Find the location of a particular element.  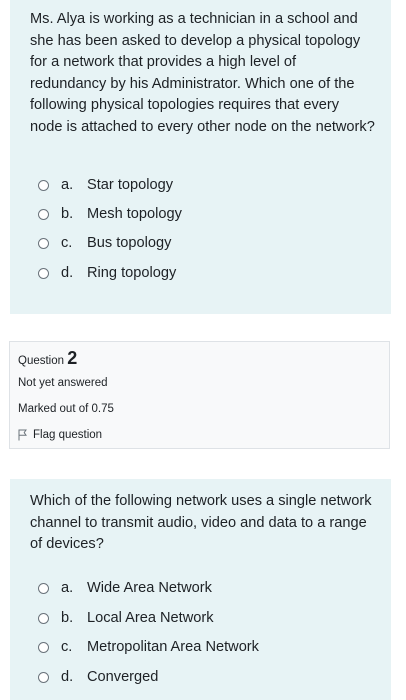

option-label: Bus topology is located at coordinates (129, 243).